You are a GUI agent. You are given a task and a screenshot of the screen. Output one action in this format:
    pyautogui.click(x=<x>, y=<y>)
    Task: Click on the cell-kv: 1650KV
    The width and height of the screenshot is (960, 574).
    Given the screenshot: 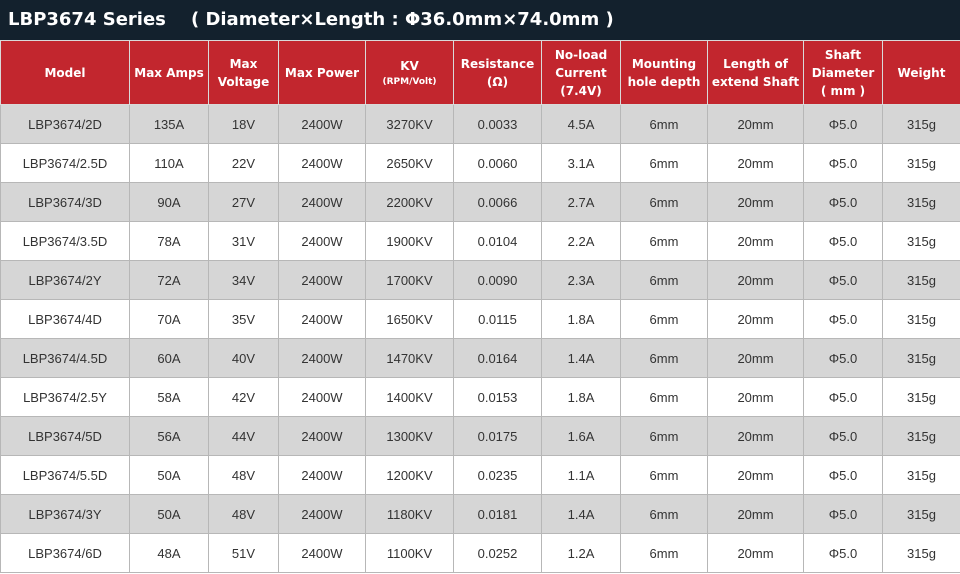 What is the action you would take?
    pyautogui.click(x=409, y=319)
    